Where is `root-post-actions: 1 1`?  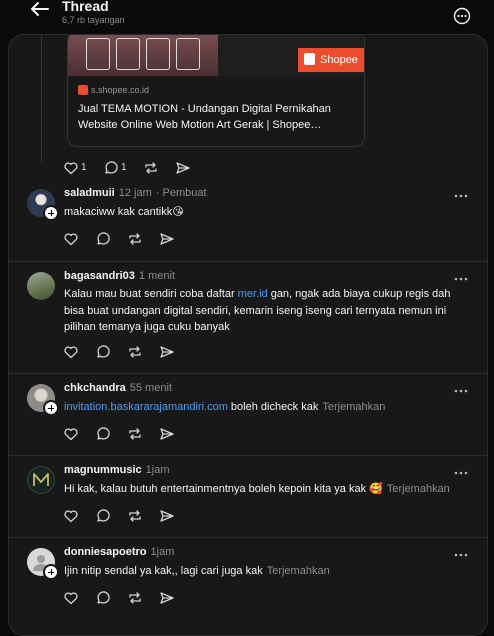 root-post-actions: 1 1 is located at coordinates (133, 168).